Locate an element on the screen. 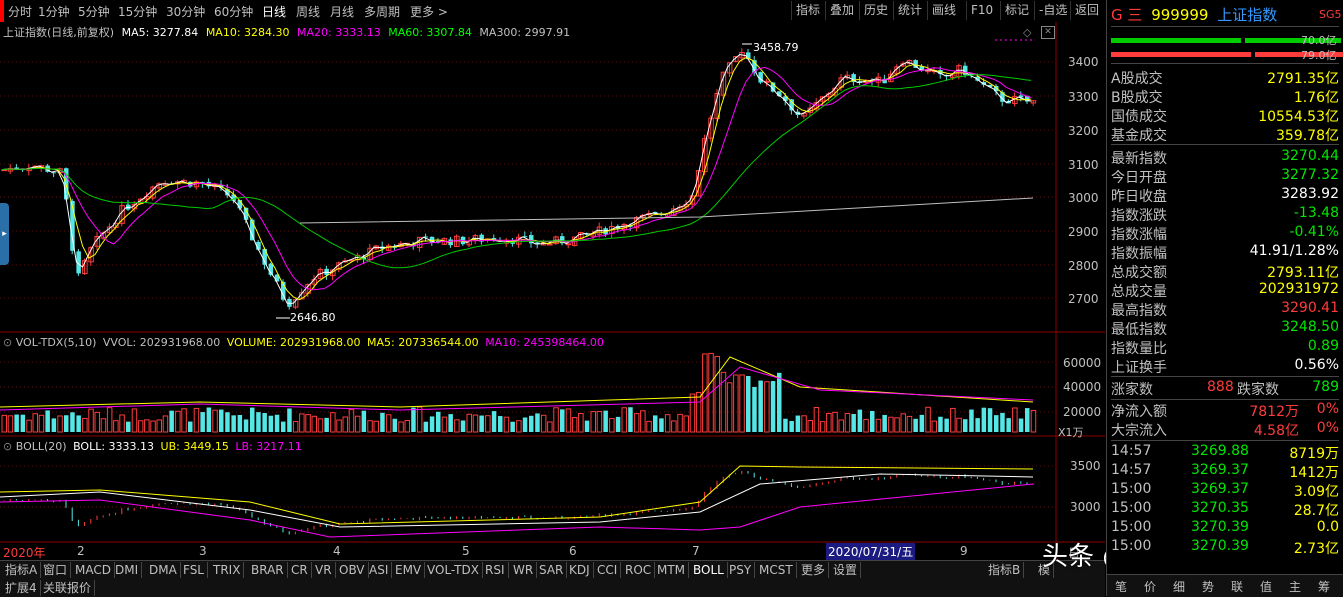  period-item: 周线 is located at coordinates (308, 11).